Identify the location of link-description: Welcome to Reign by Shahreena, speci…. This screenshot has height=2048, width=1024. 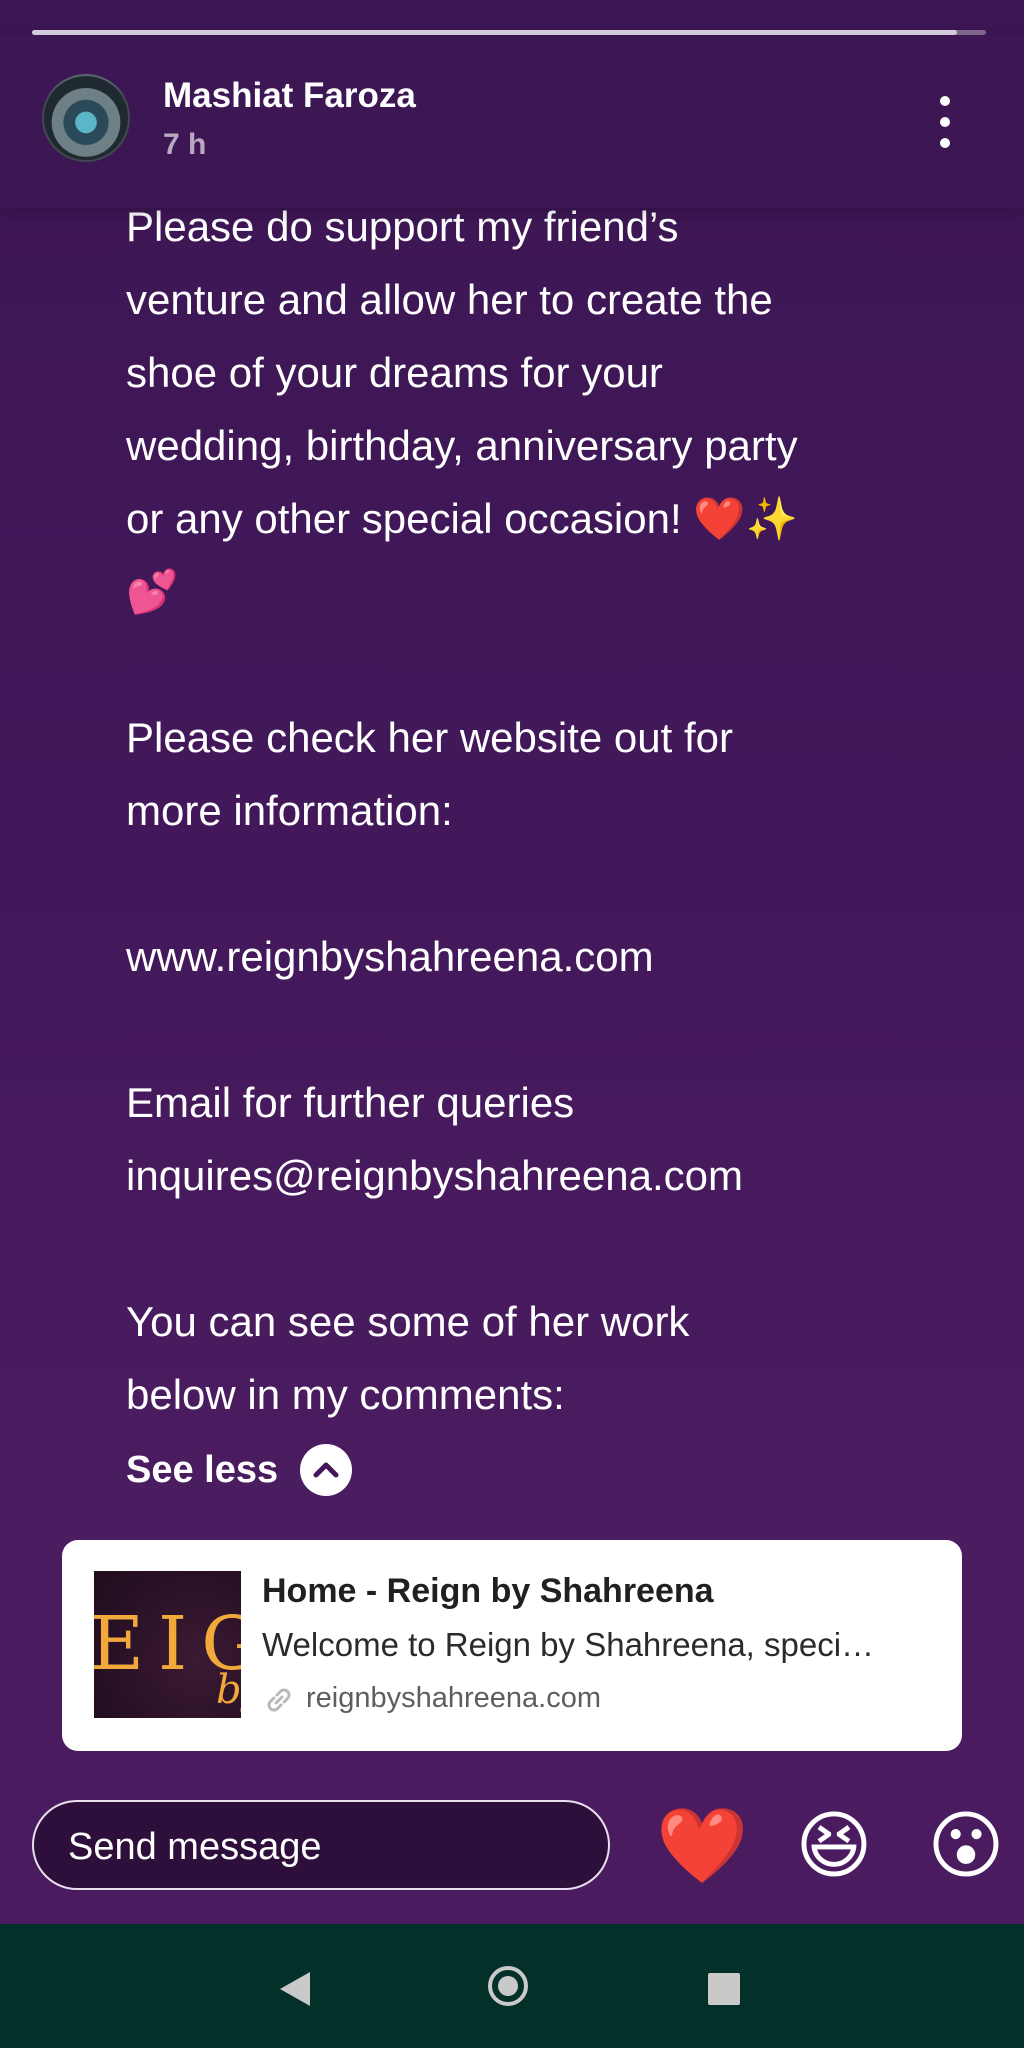
(568, 1644).